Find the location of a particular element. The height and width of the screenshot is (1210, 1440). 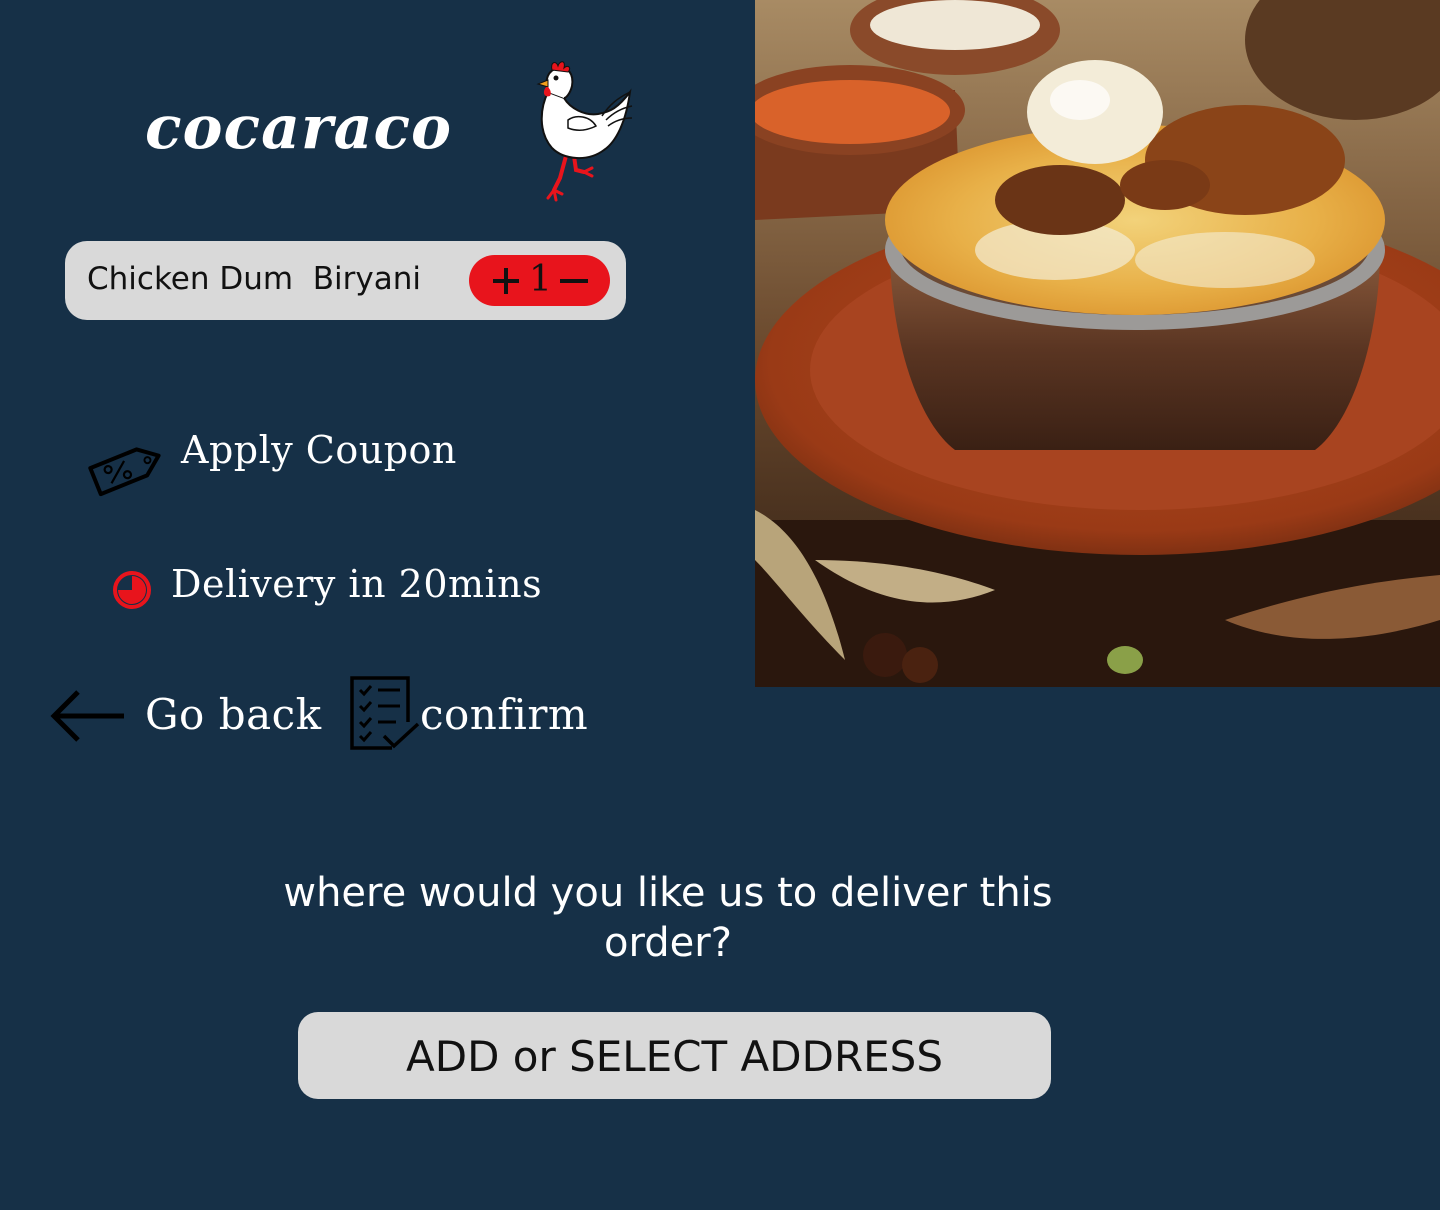

rooster-icon is located at coordinates (584, 131).